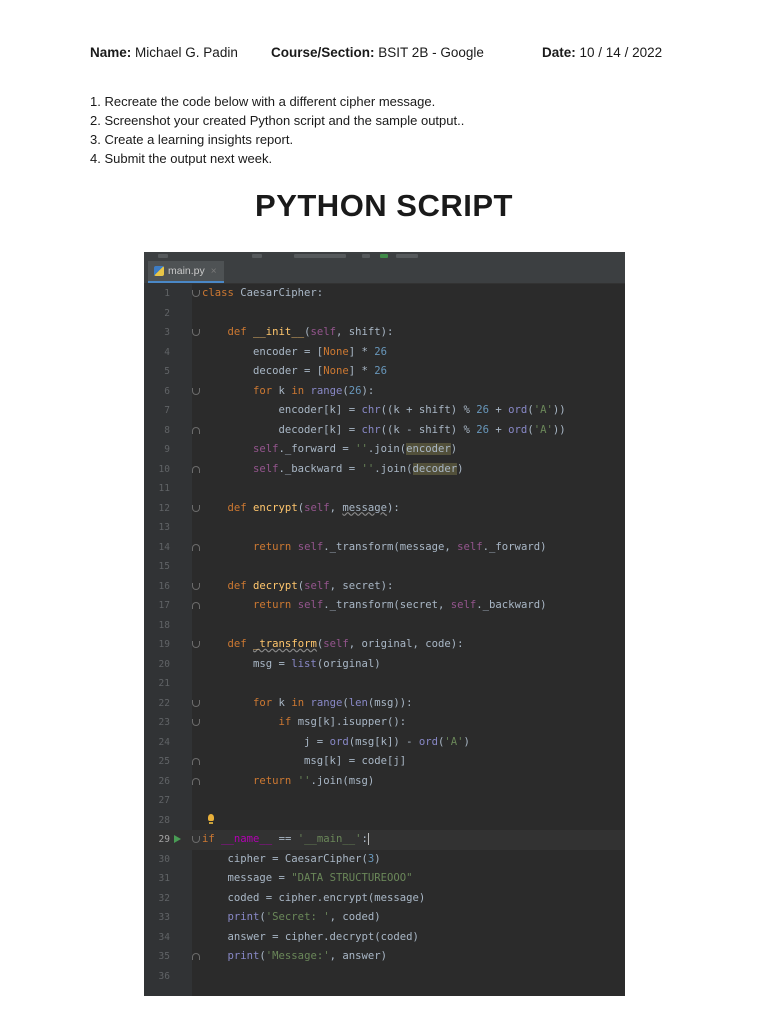 The width and height of the screenshot is (768, 1024). I want to click on code-line: 22 for k in range(len(msg)):, so click(384, 704).